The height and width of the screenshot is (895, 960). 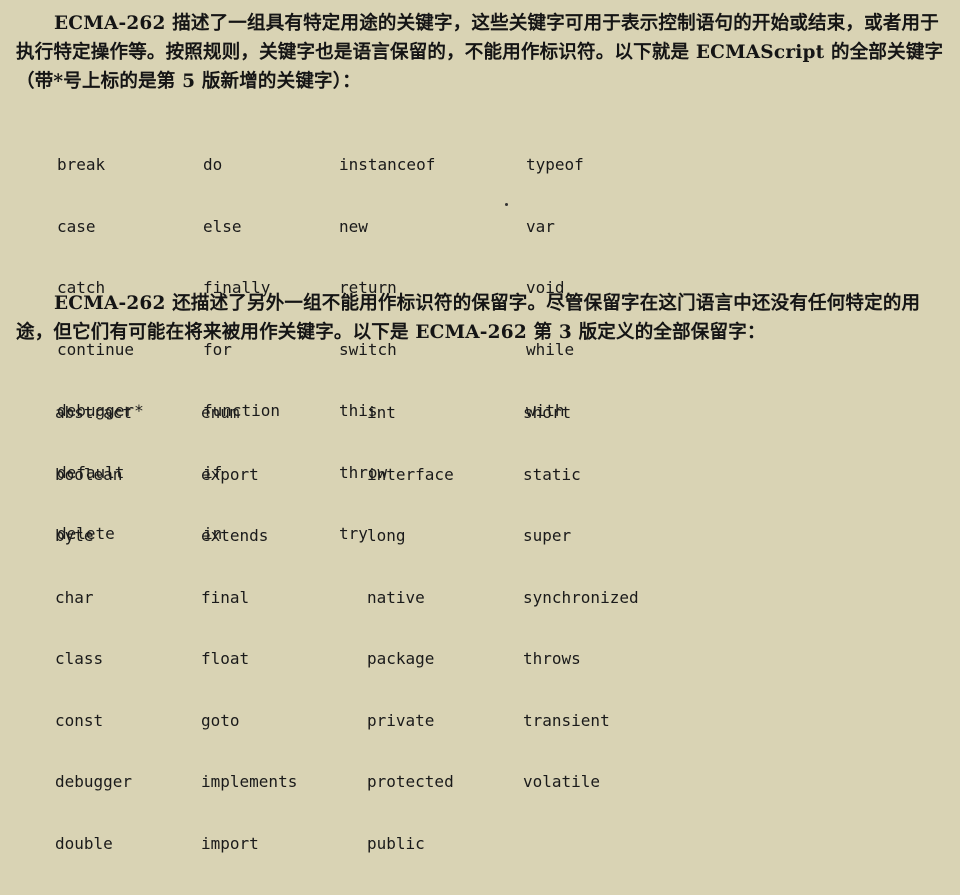 What do you see at coordinates (74, 535) in the screenshot?
I see `reserved-word-item: byte` at bounding box center [74, 535].